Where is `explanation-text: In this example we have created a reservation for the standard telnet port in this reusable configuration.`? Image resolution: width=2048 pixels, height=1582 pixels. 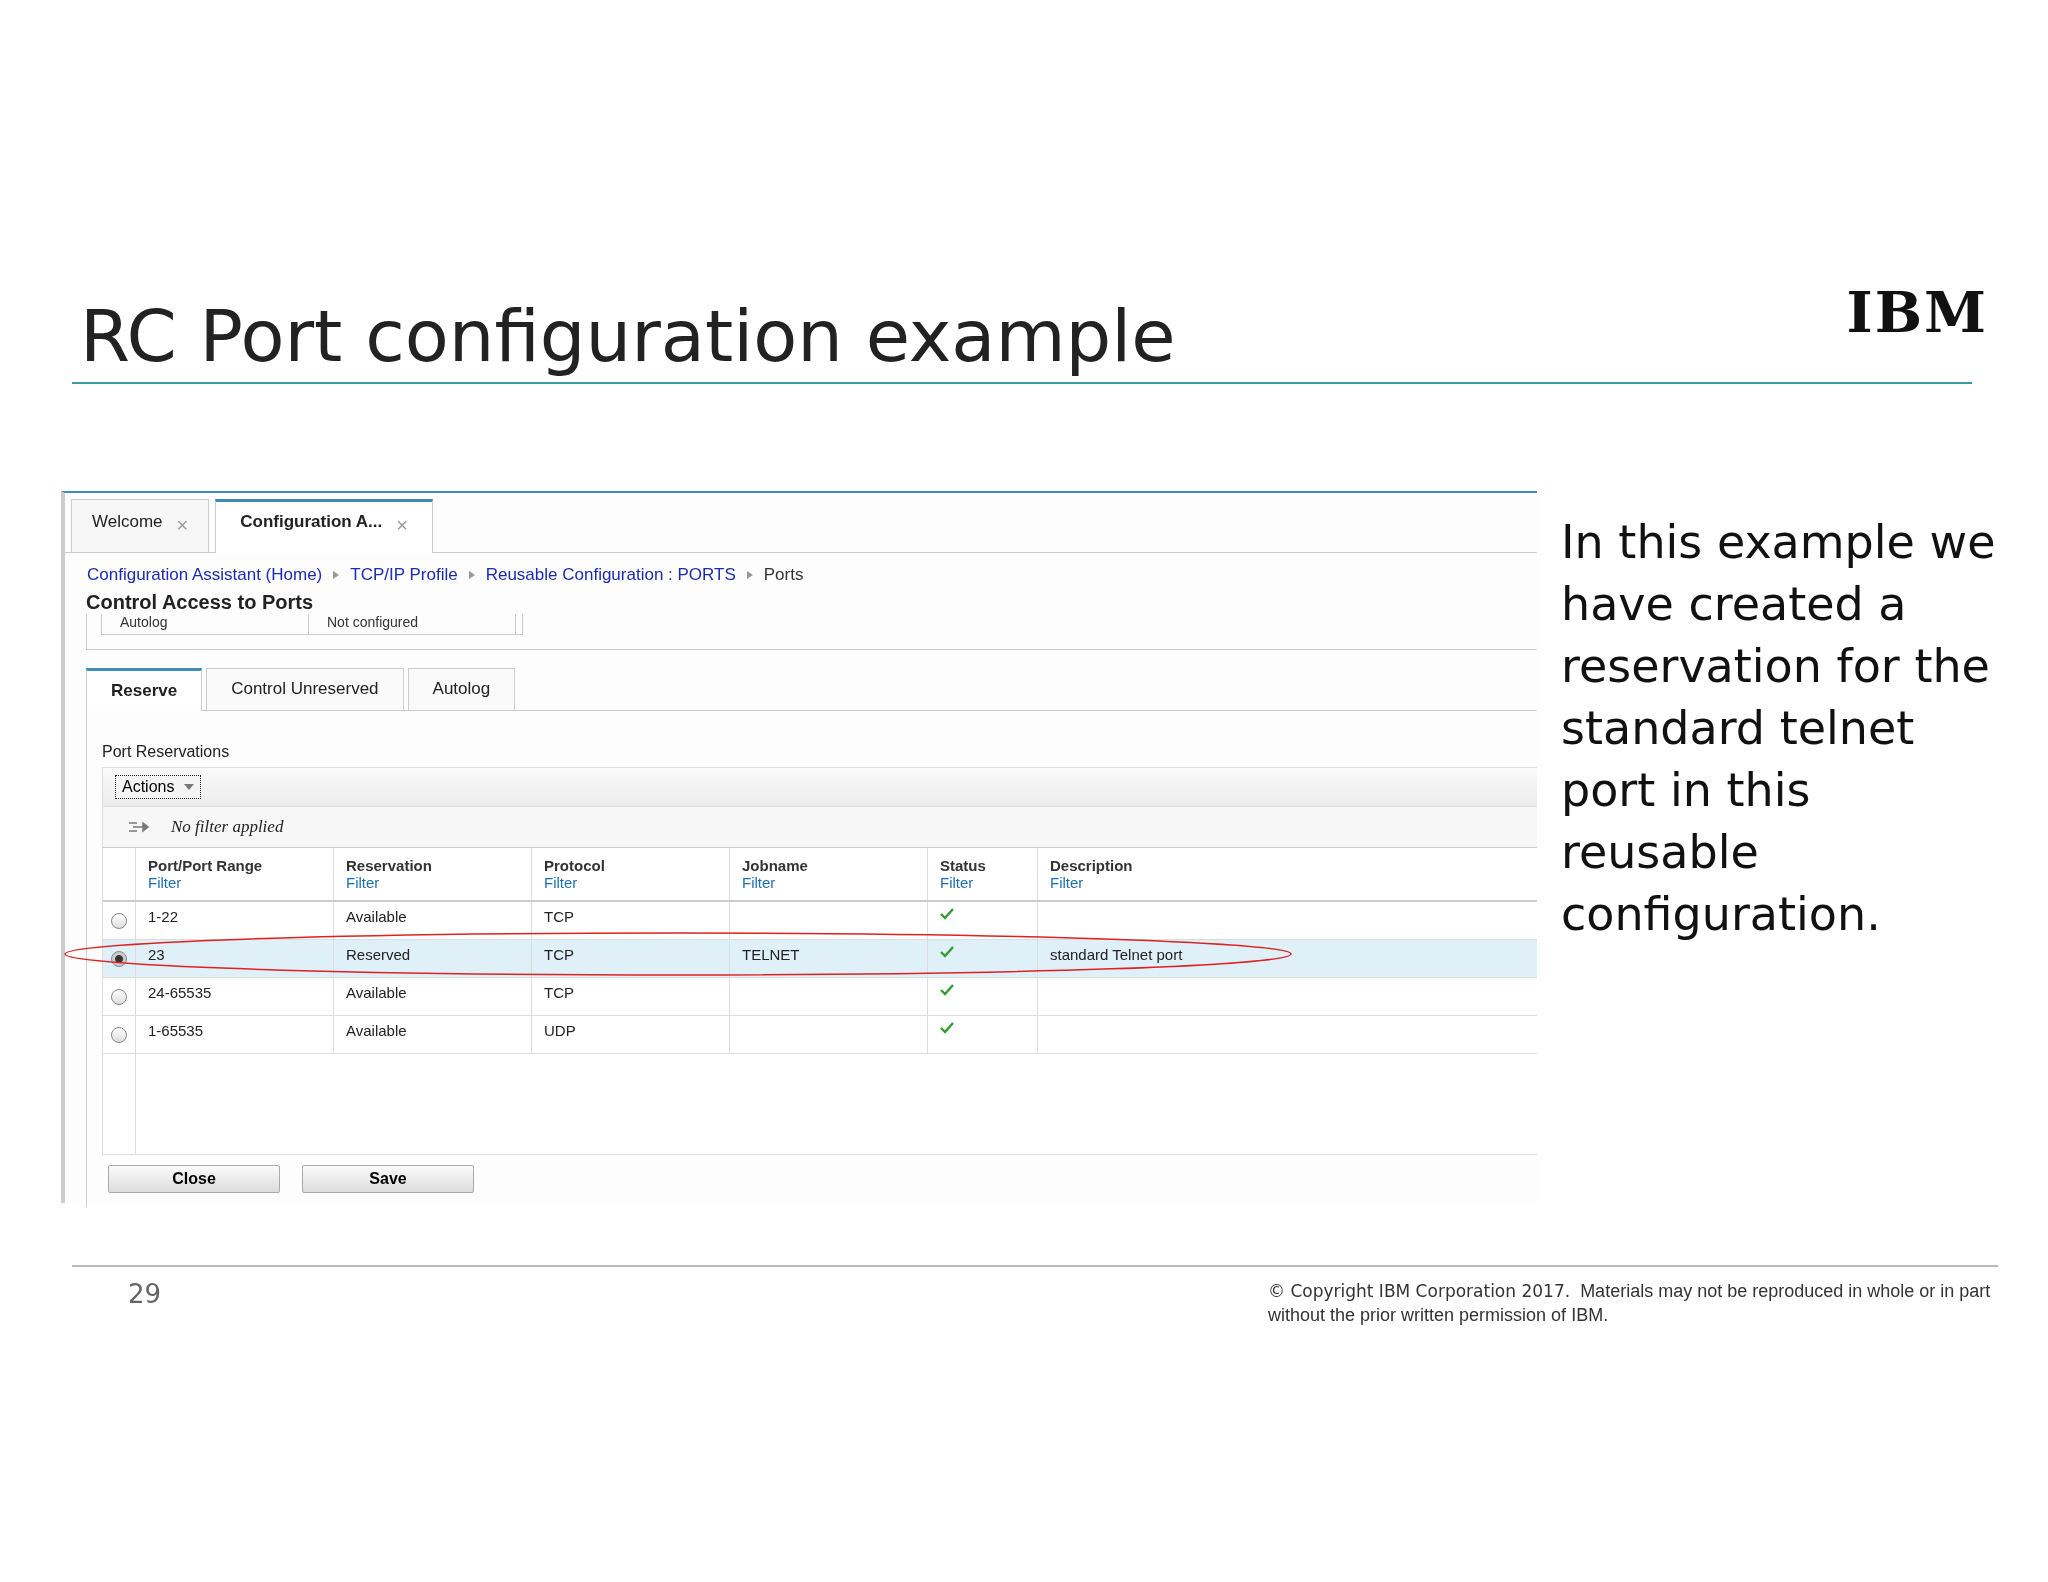 explanation-text: In this example we have created a reservation for the standard telnet port in this reusable configuration. is located at coordinates (1779, 728).